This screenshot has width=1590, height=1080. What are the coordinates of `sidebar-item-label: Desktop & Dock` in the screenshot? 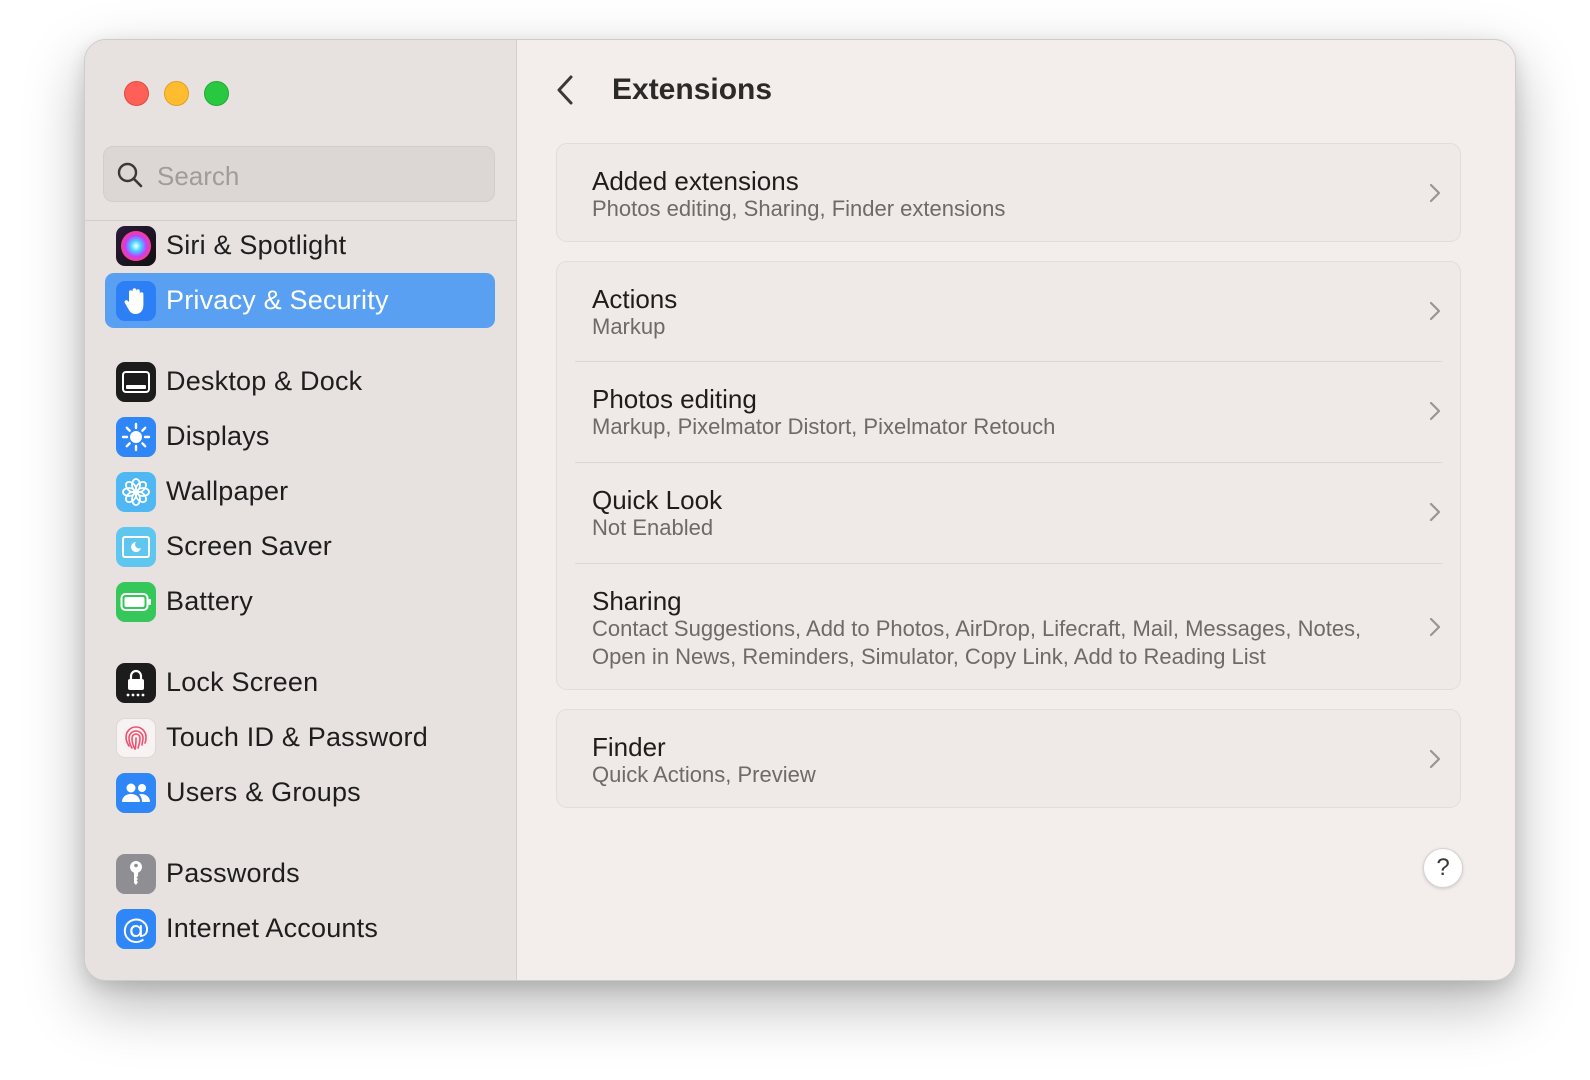 It's located at (264, 381).